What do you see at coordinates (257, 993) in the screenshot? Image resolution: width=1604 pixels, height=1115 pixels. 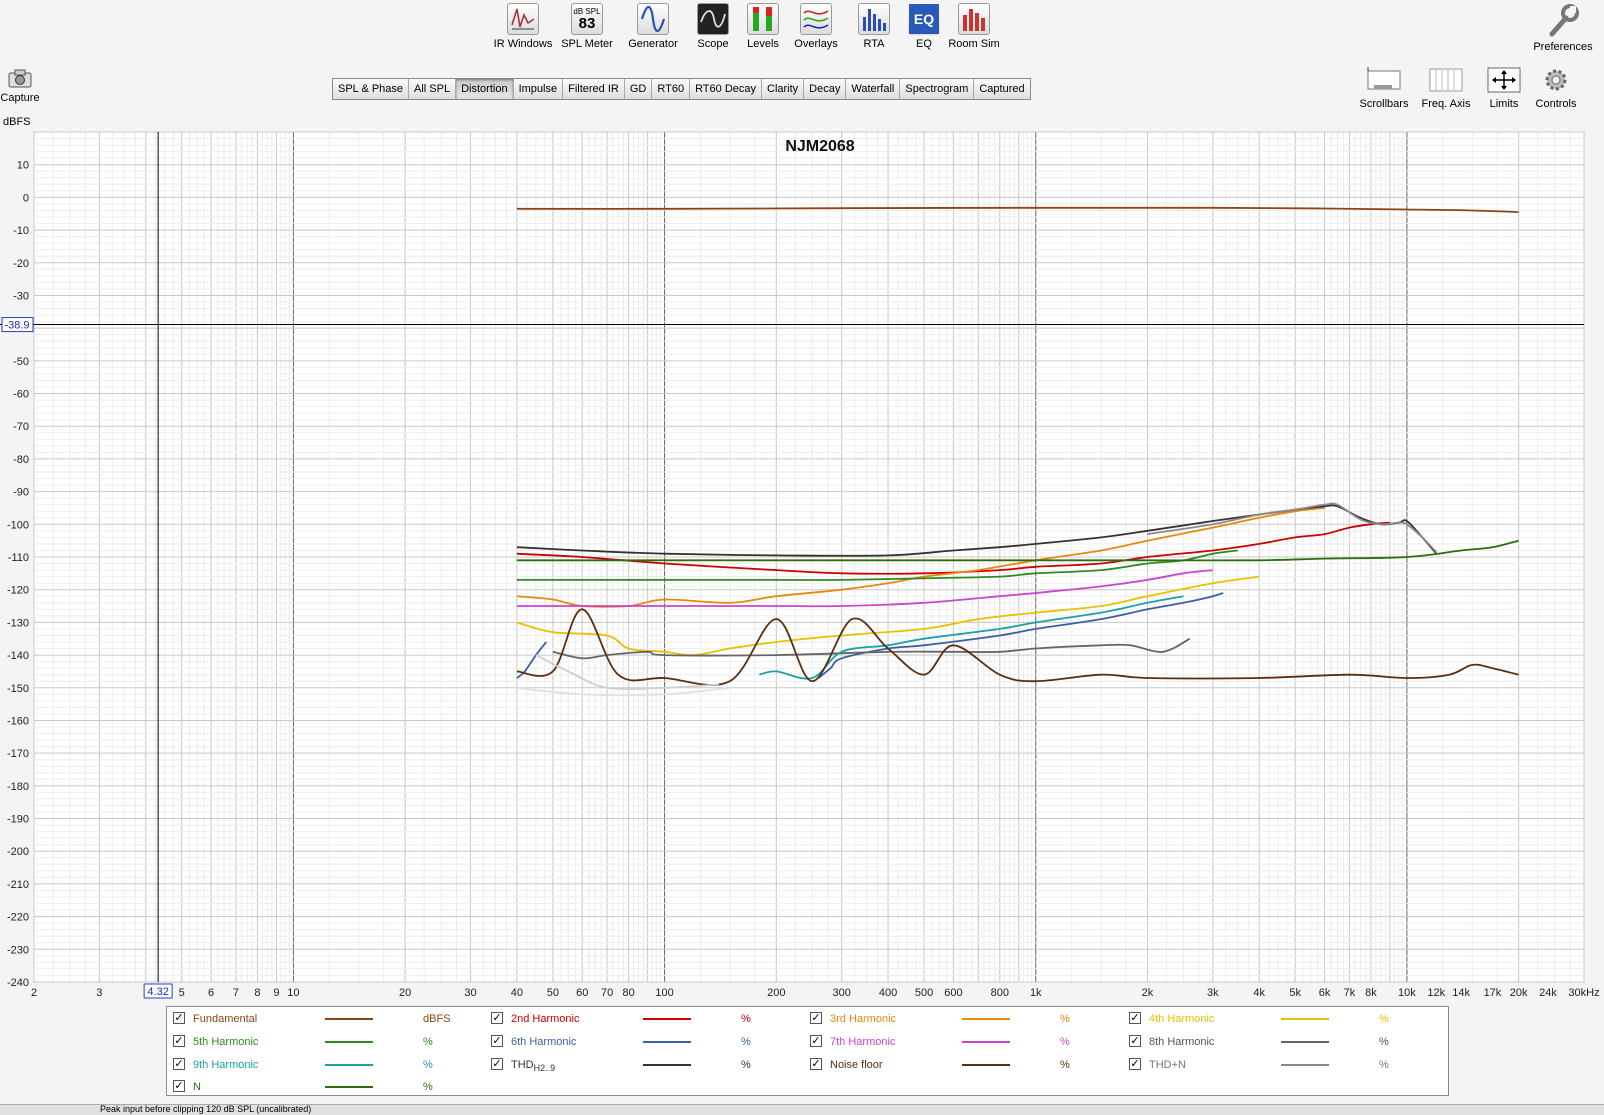 I see `x-tick-label: 8` at bounding box center [257, 993].